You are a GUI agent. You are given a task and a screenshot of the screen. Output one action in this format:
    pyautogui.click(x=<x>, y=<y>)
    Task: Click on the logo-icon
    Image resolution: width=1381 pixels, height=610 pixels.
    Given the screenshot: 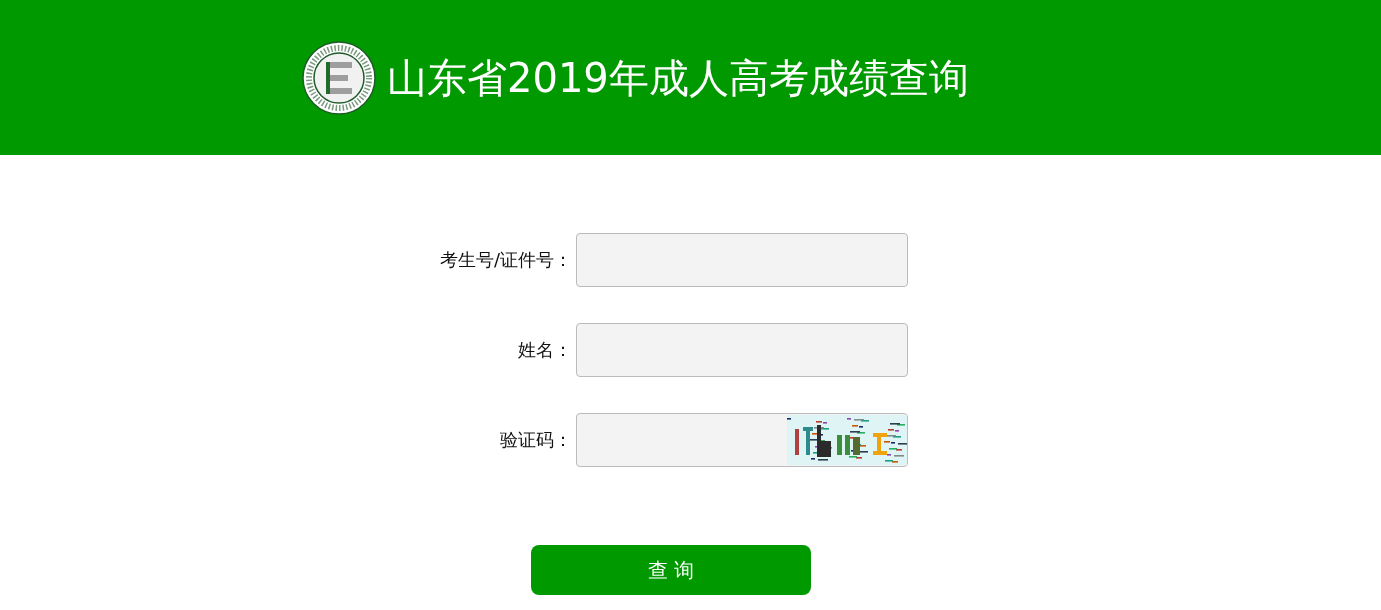 What is the action you would take?
    pyautogui.click(x=339, y=78)
    